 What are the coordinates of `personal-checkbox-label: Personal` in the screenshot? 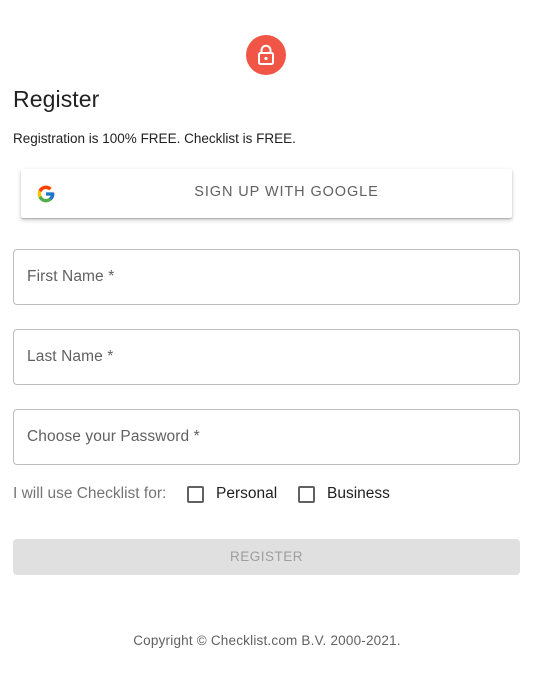 It's located at (246, 494).